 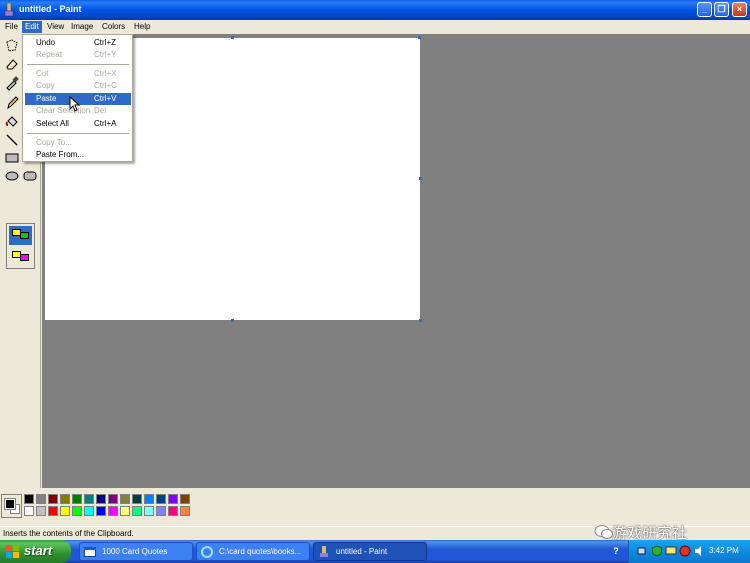 What do you see at coordinates (13, 551) in the screenshot?
I see `windows-flag-icon` at bounding box center [13, 551].